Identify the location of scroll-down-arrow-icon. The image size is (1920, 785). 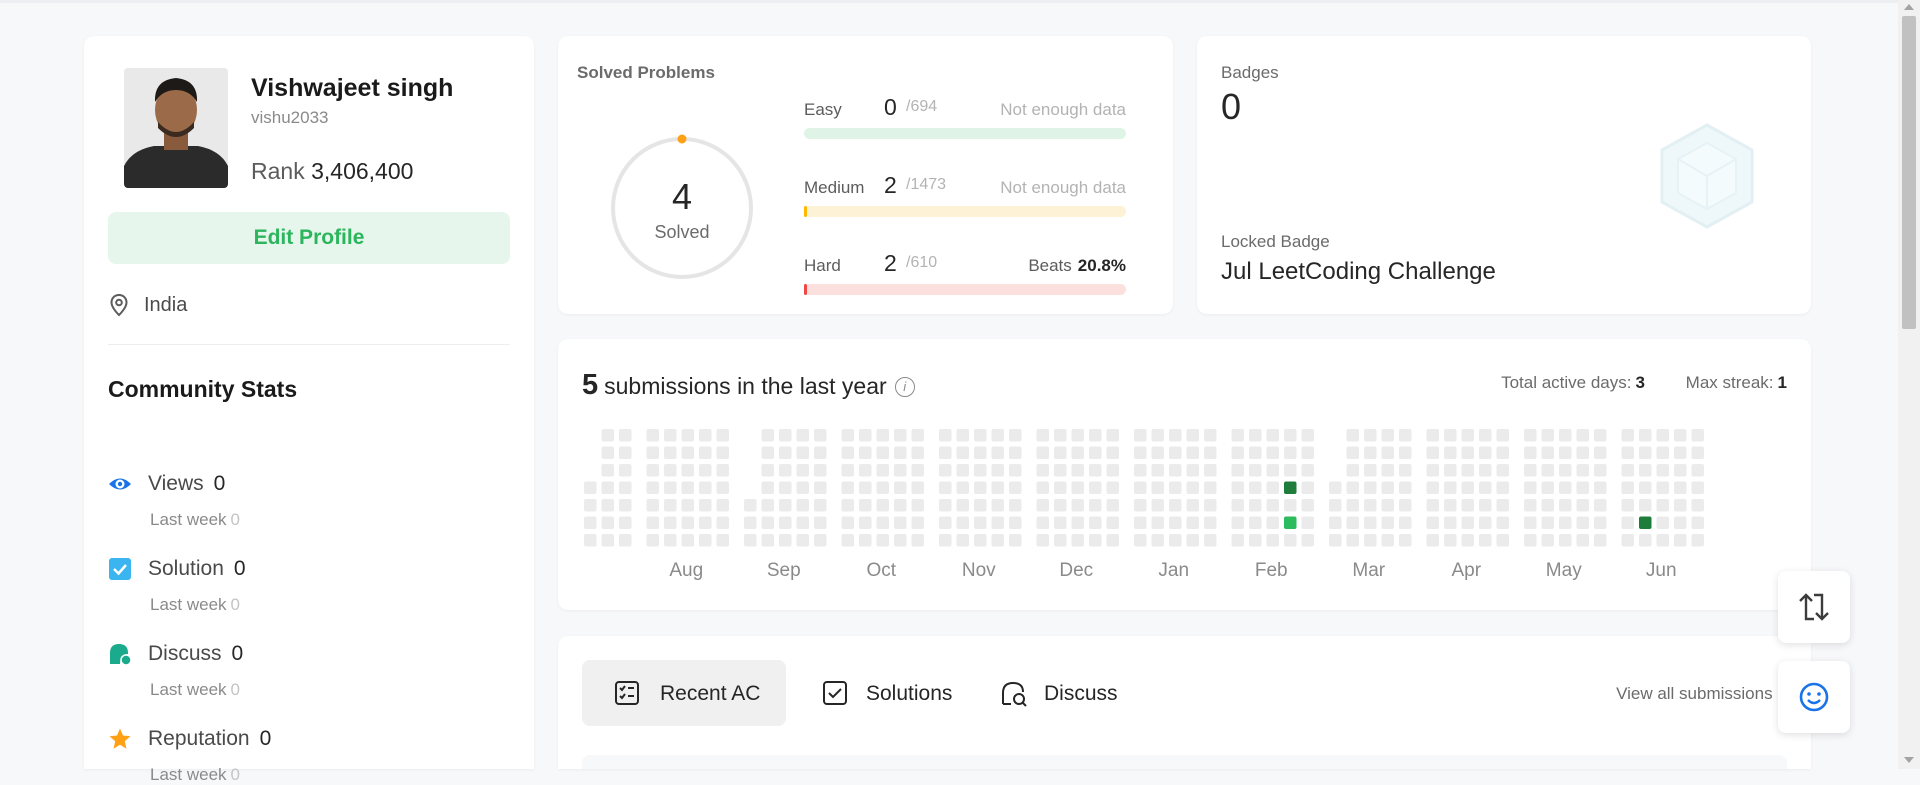
(1909, 760).